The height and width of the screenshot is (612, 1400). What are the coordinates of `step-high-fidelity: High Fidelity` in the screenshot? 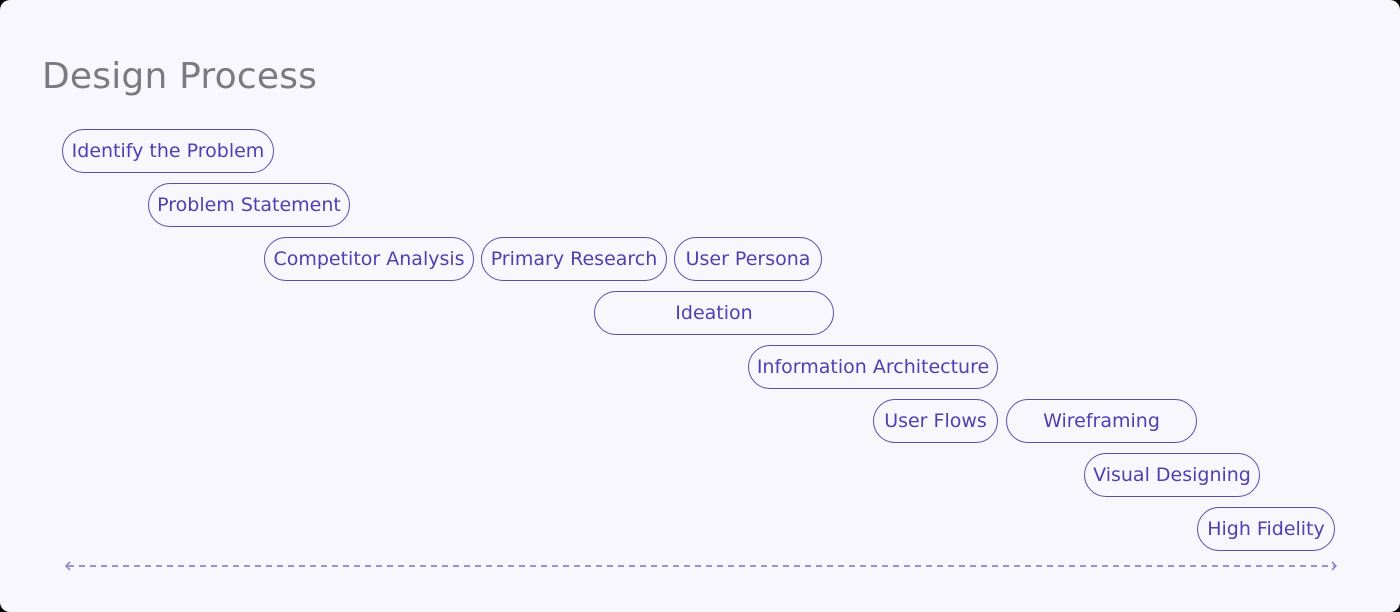 It's located at (1266, 529).